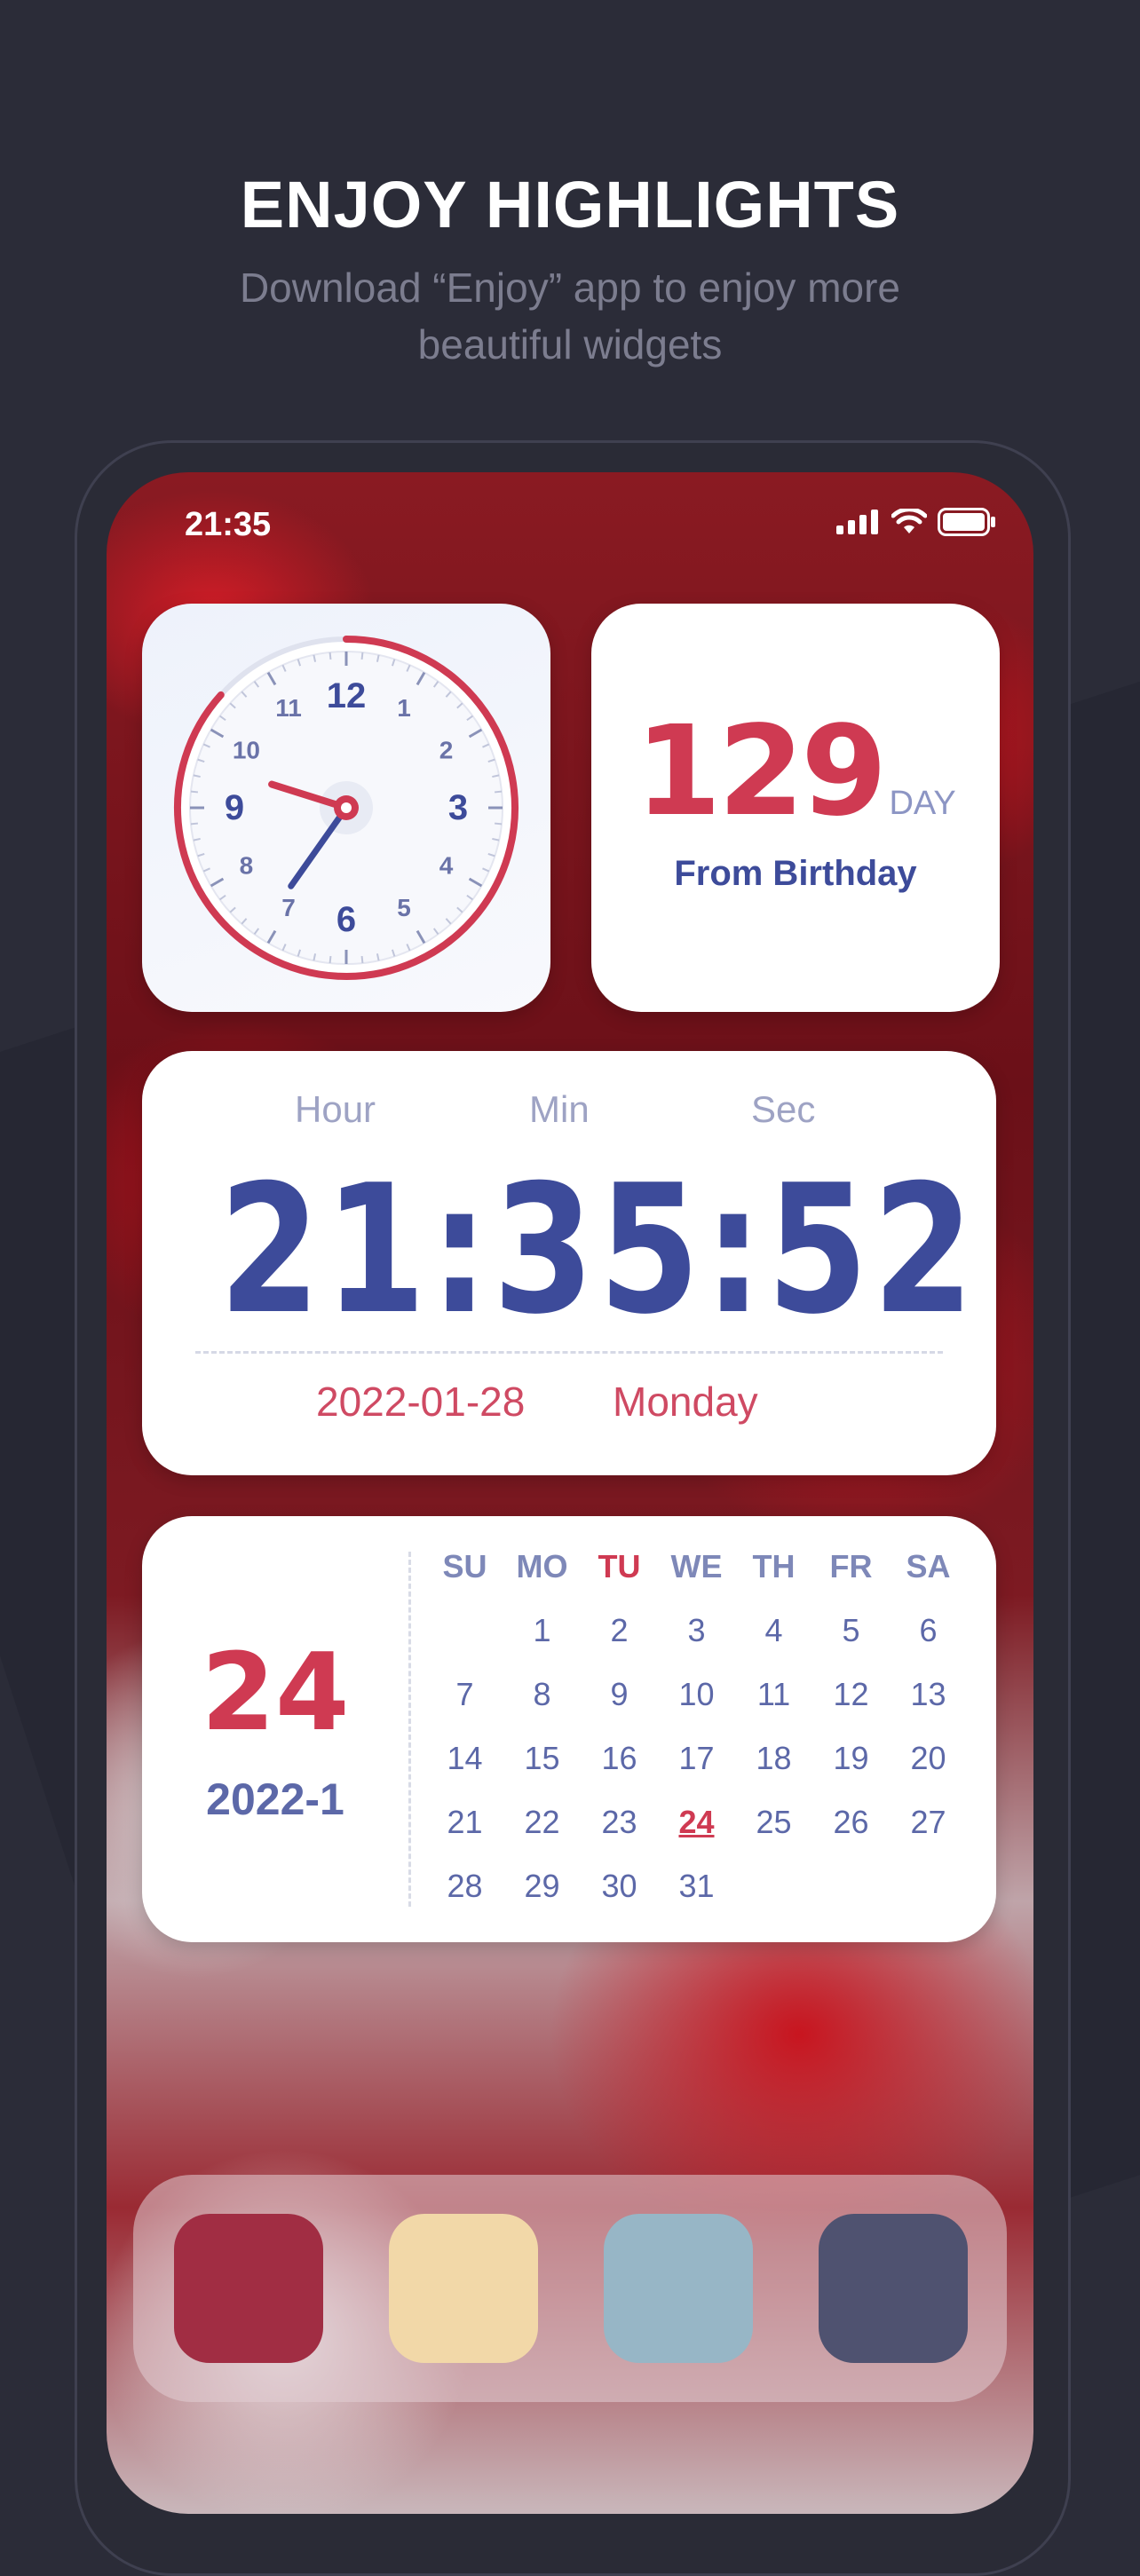  Describe the element at coordinates (774, 1566) in the screenshot. I see `calendar-weekday-header: TH` at that location.